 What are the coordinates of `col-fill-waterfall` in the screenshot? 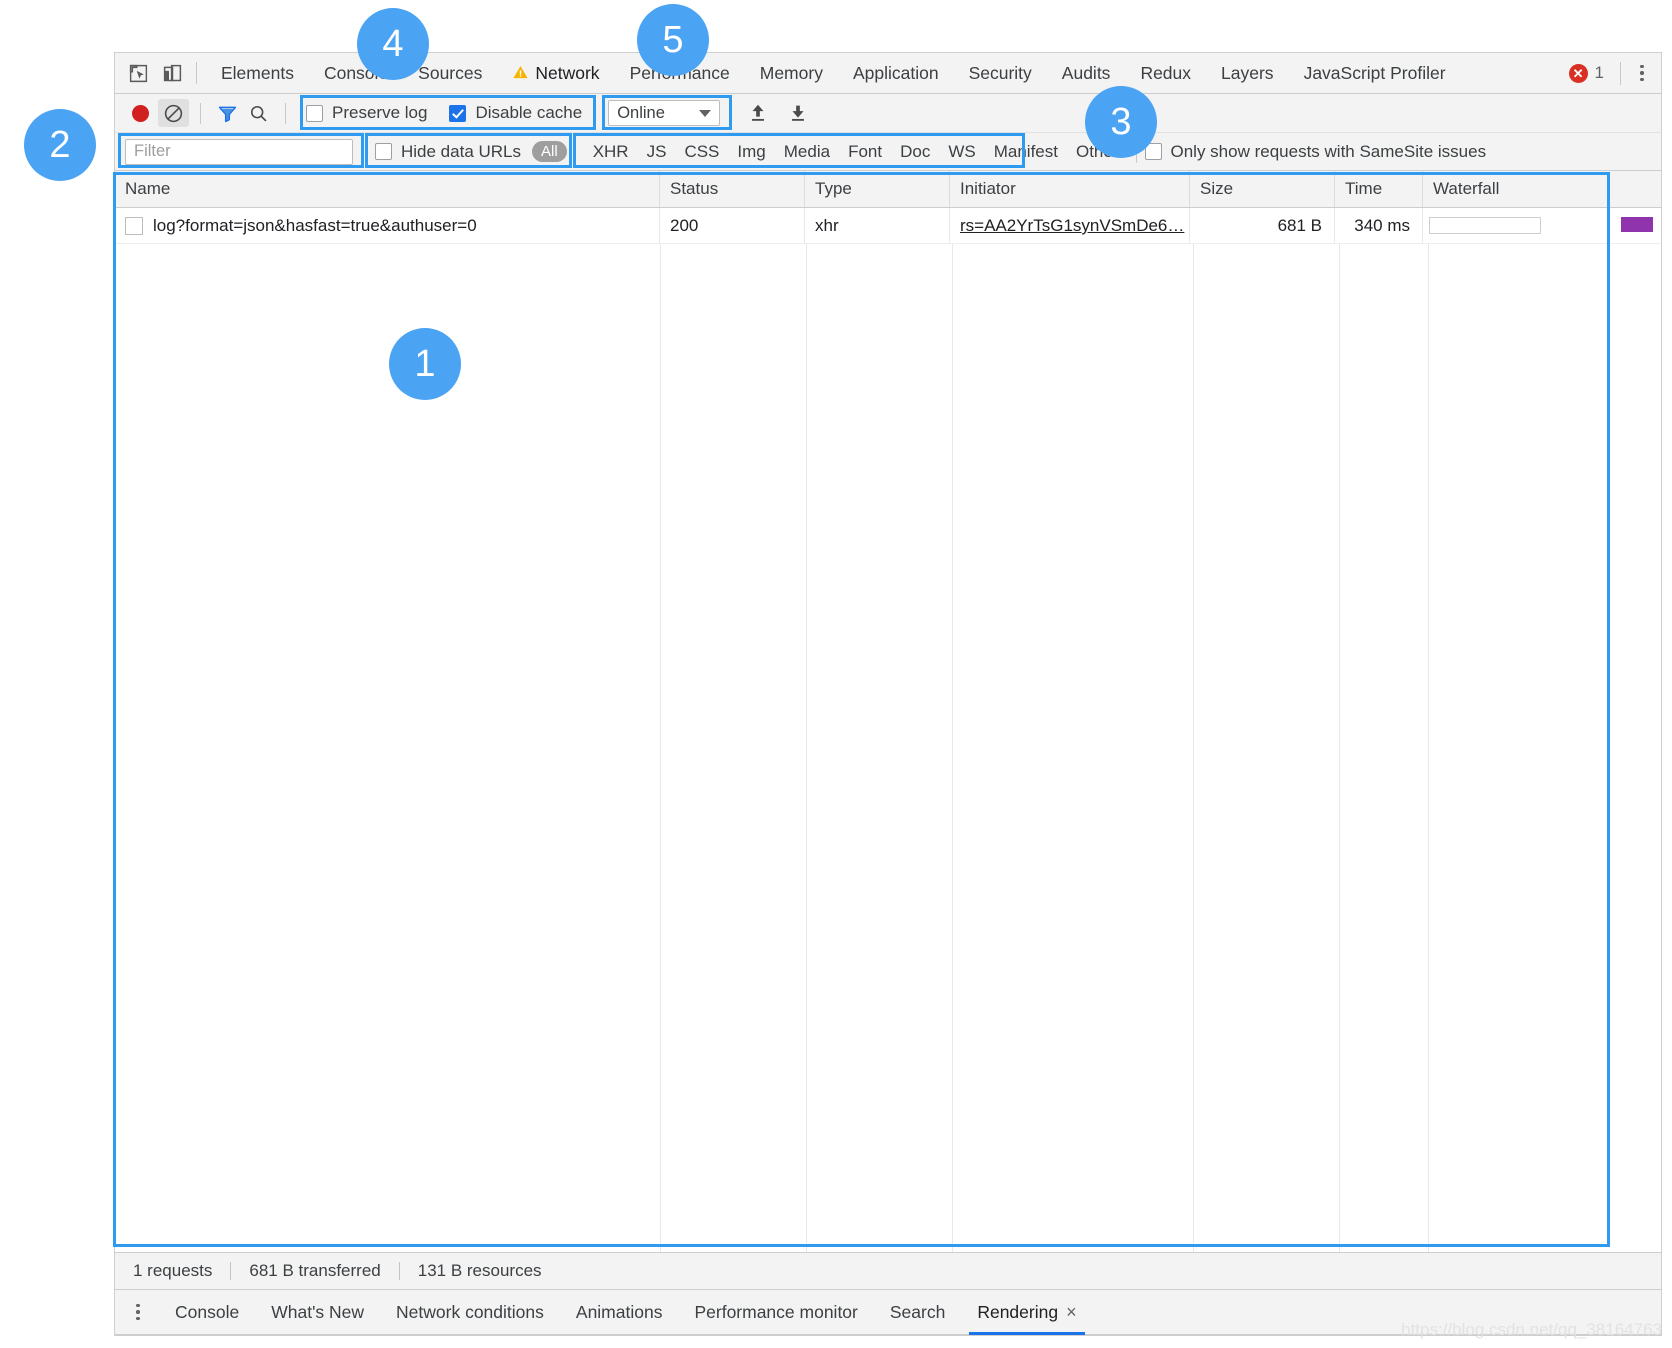 It's located at (1545, 748).